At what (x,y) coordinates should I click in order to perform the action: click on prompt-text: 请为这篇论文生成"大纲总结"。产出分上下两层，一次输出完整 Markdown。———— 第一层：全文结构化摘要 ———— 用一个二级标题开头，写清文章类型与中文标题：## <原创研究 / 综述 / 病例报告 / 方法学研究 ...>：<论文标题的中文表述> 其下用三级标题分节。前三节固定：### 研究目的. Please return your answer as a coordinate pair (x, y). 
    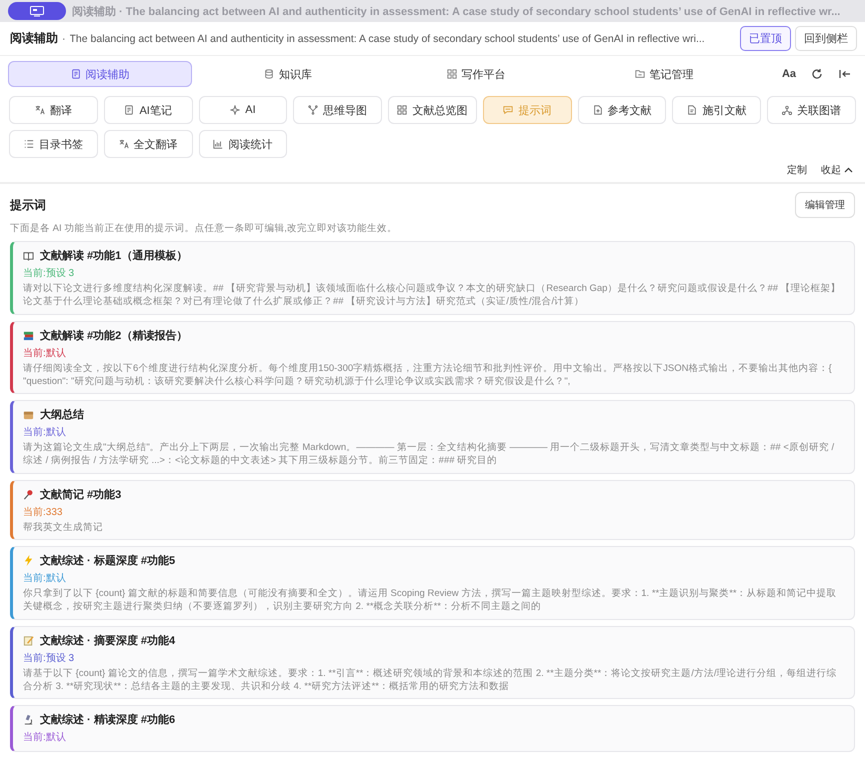
    Looking at the image, I should click on (429, 454).